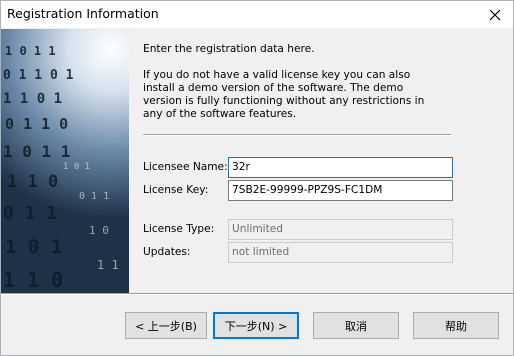 Image resolution: width=514 pixels, height=356 pixels. Describe the element at coordinates (340, 252) in the screenshot. I see `updates-field: not limited` at that location.